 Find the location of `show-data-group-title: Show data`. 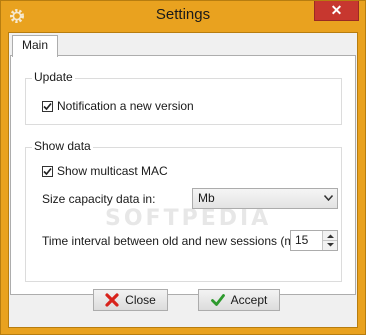

show-data-group-title: Show data is located at coordinates (62, 146).